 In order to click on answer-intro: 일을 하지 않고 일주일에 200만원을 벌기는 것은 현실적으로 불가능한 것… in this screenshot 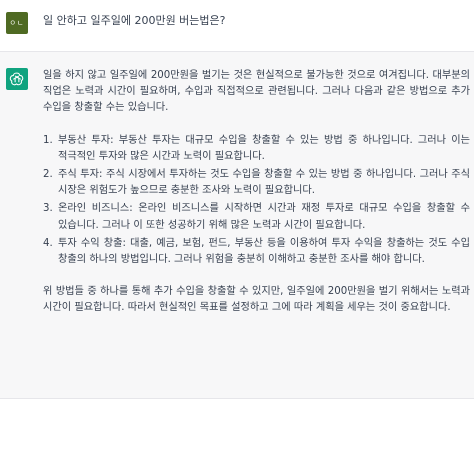, I will do `click(256, 92)`.